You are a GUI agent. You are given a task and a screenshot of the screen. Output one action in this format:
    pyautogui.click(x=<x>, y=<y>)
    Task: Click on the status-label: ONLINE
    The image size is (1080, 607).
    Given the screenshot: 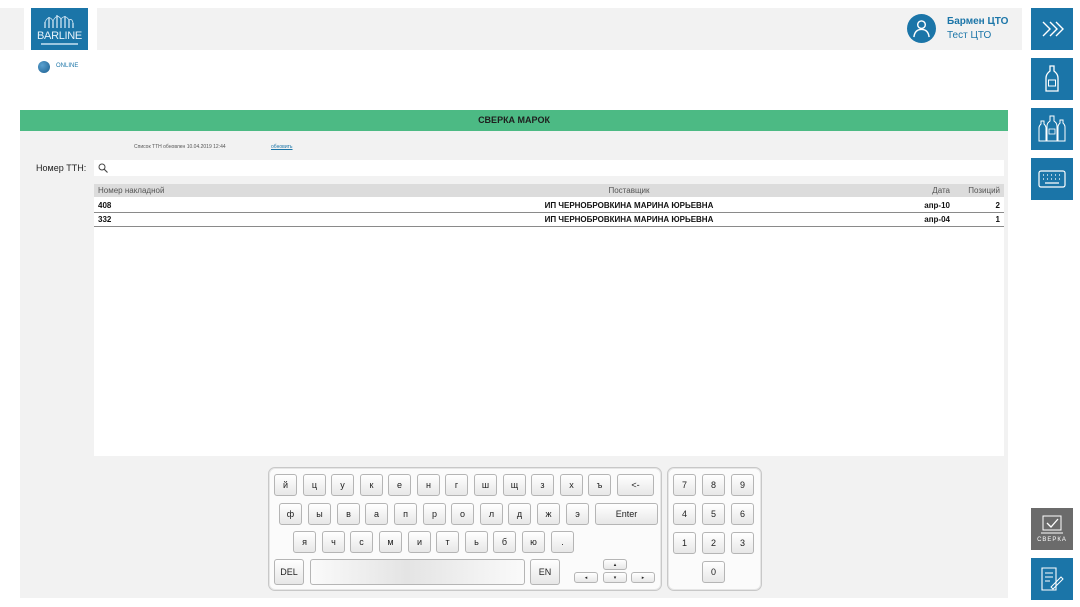 What is the action you would take?
    pyautogui.click(x=67, y=66)
    